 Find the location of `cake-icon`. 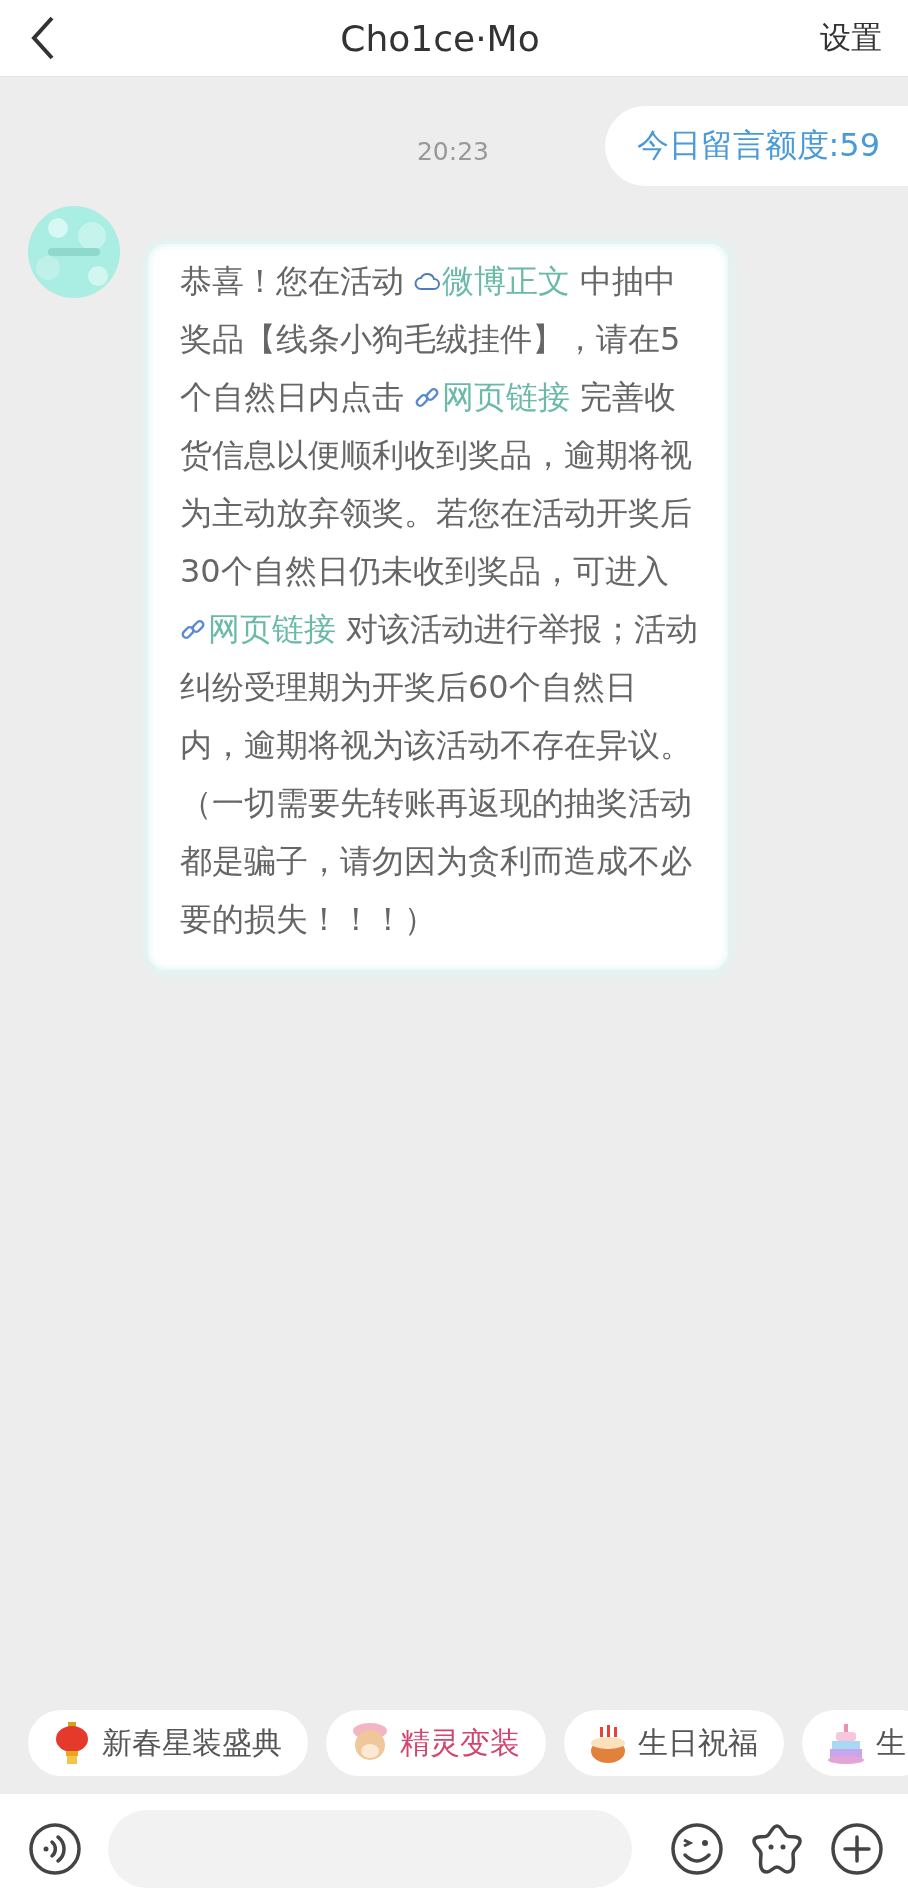

cake-icon is located at coordinates (846, 1743).